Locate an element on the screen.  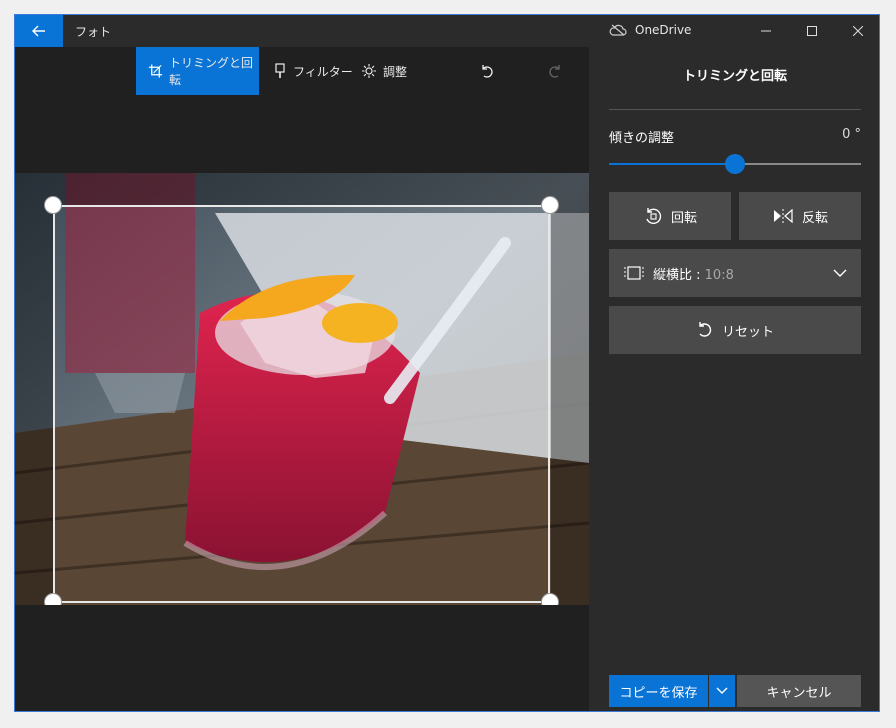
tilt-slider-fill is located at coordinates (672, 164).